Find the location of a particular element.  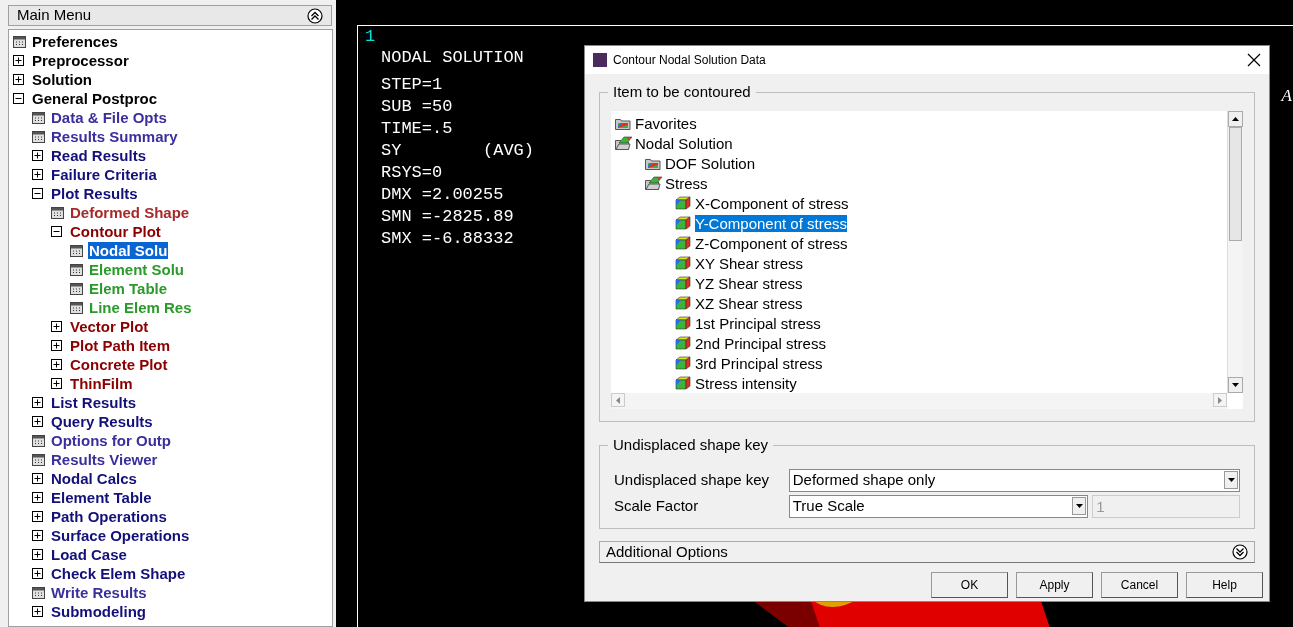

menu-item: Results Viewer is located at coordinates (104, 459).